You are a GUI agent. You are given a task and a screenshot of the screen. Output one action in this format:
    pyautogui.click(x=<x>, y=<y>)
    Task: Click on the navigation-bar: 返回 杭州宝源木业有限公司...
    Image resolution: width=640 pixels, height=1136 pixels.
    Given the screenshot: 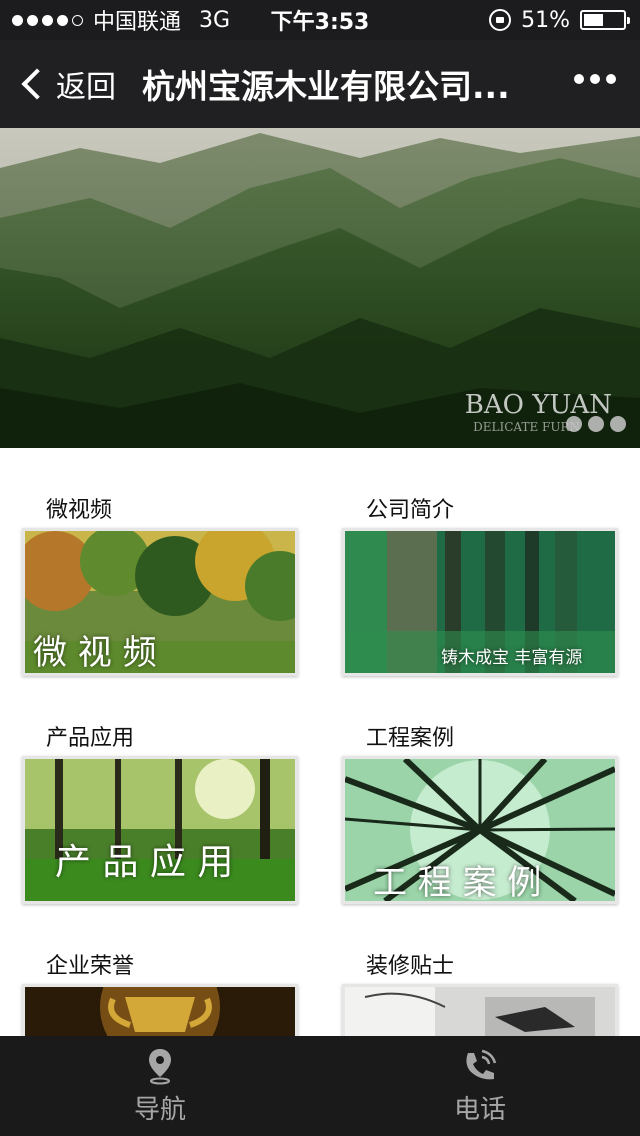 What is the action you would take?
    pyautogui.click(x=320, y=84)
    